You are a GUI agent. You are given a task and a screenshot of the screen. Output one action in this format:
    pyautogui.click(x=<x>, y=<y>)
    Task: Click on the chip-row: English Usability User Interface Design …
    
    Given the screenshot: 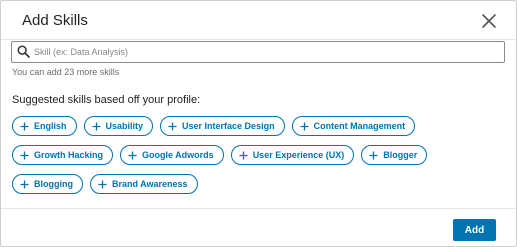 What is the action you would take?
    pyautogui.click(x=259, y=126)
    